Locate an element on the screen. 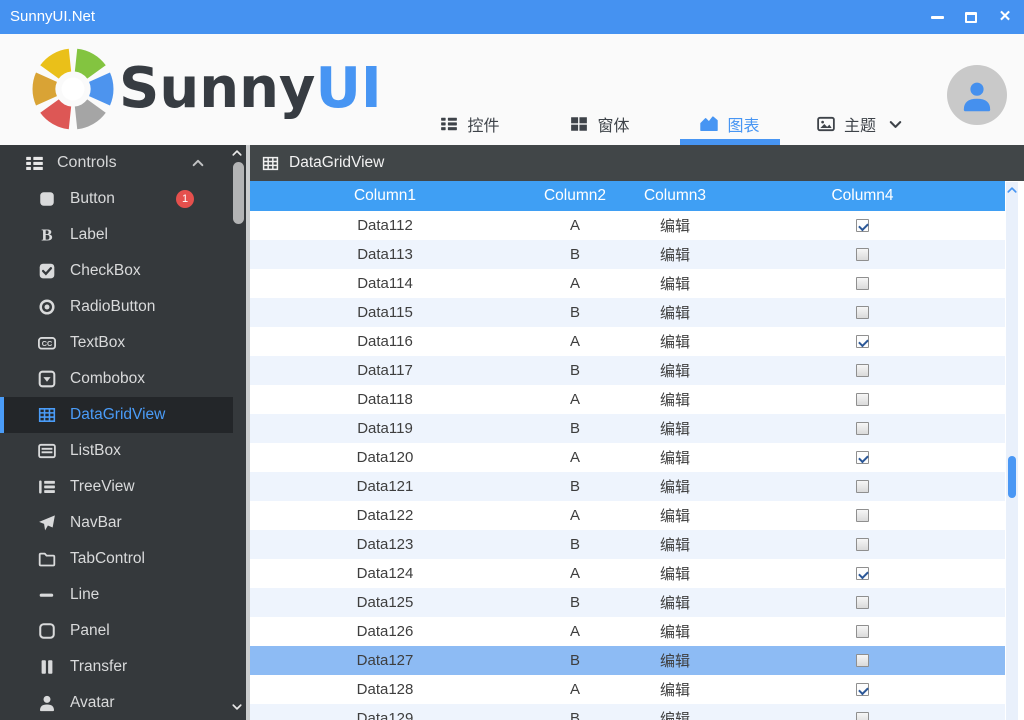 This screenshot has width=1024, height=720. sidebar-item-datagridview: DataGridView is located at coordinates (116, 415).